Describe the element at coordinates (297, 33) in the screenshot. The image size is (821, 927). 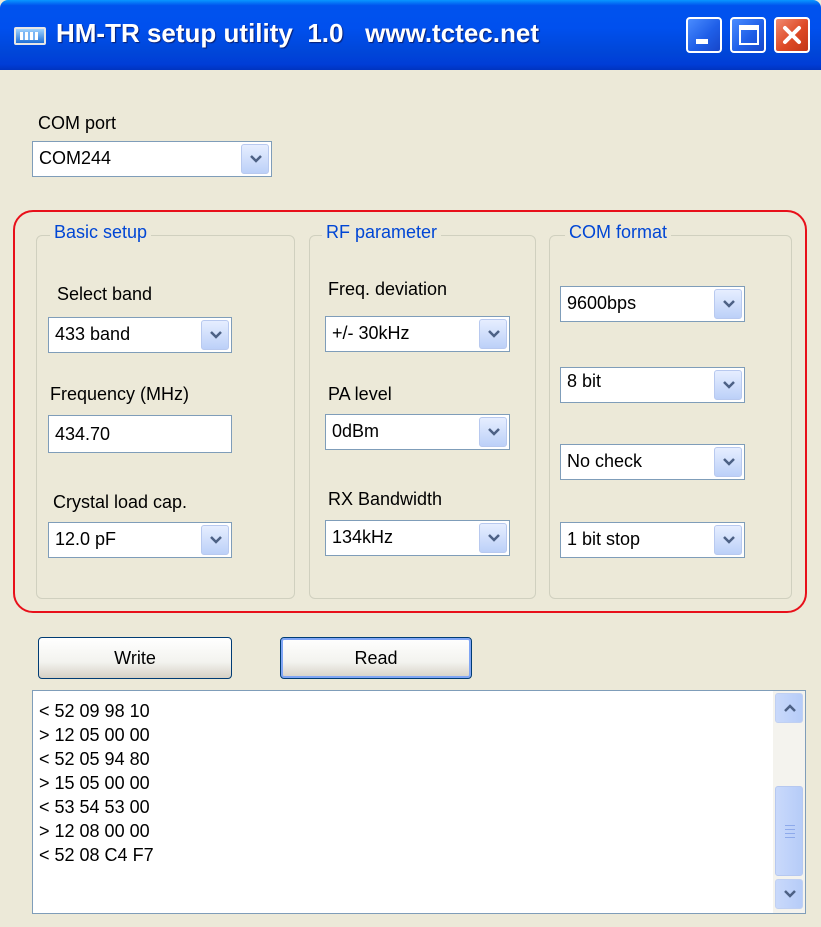
I see `window-title: HM-TR setup utility 1.0 www.tctec.net` at that location.